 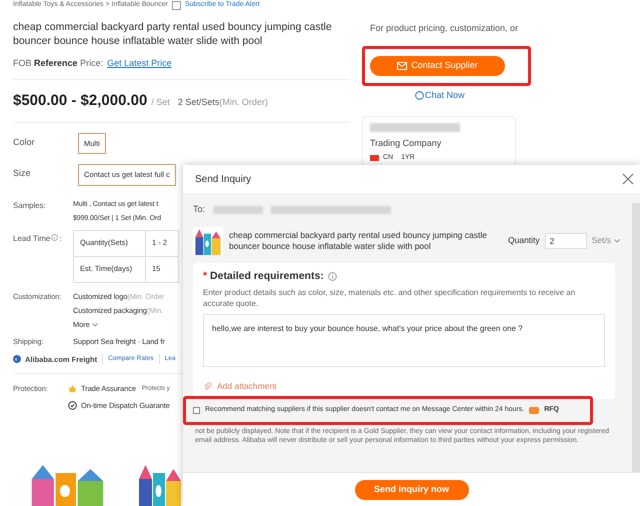 What do you see at coordinates (411, 490) in the screenshot?
I see `send-inquiry-button: Send inquiry now` at bounding box center [411, 490].